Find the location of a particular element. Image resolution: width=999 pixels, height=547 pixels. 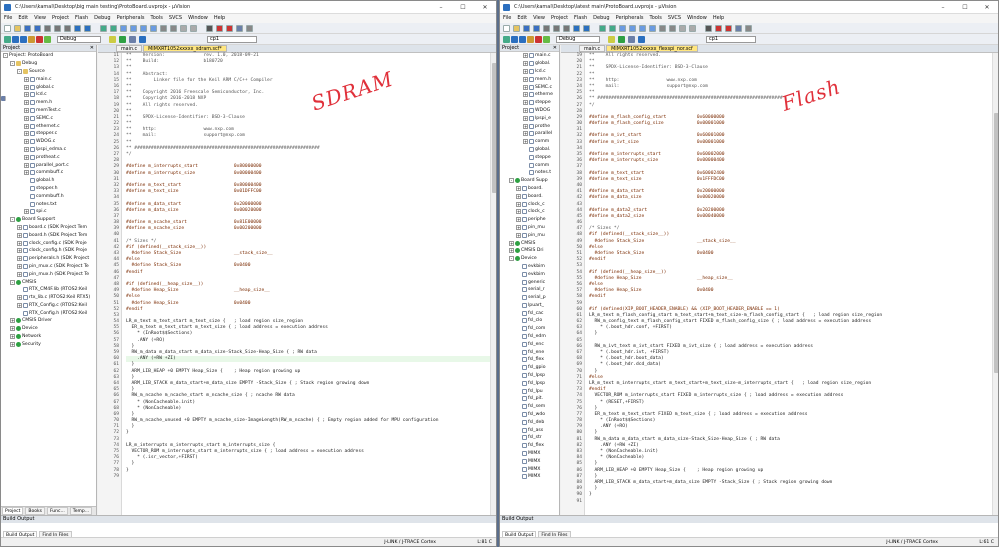

tree-item: + global. is located at coordinates (529, 64).